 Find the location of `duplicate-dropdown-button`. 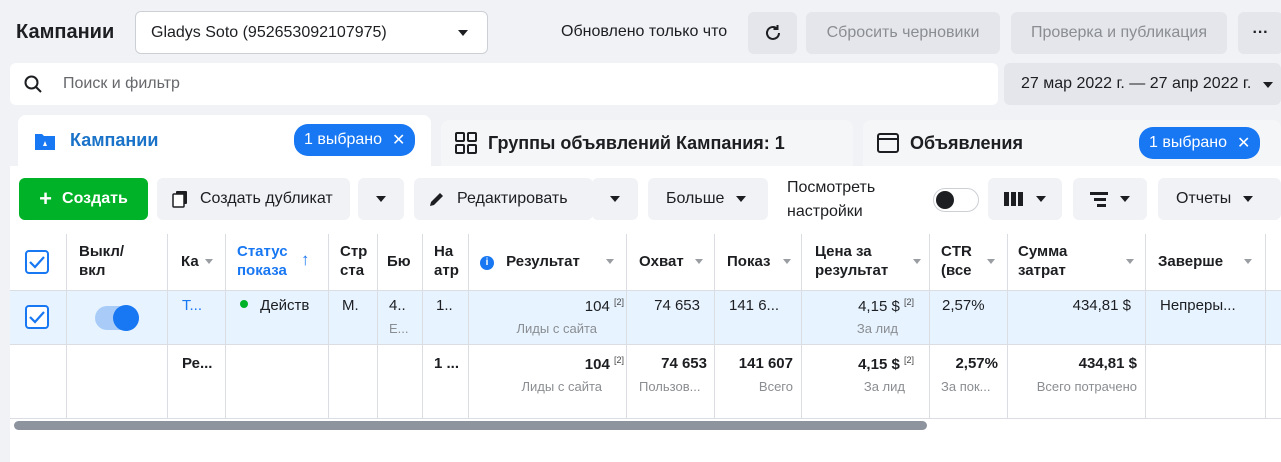

duplicate-dropdown-button is located at coordinates (381, 199).